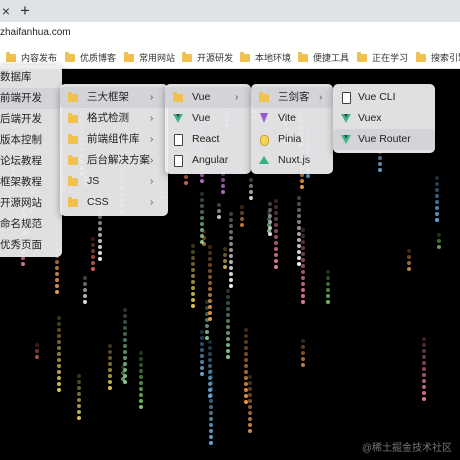  I want to click on bookmark-item: 本地环境, so click(265, 58).